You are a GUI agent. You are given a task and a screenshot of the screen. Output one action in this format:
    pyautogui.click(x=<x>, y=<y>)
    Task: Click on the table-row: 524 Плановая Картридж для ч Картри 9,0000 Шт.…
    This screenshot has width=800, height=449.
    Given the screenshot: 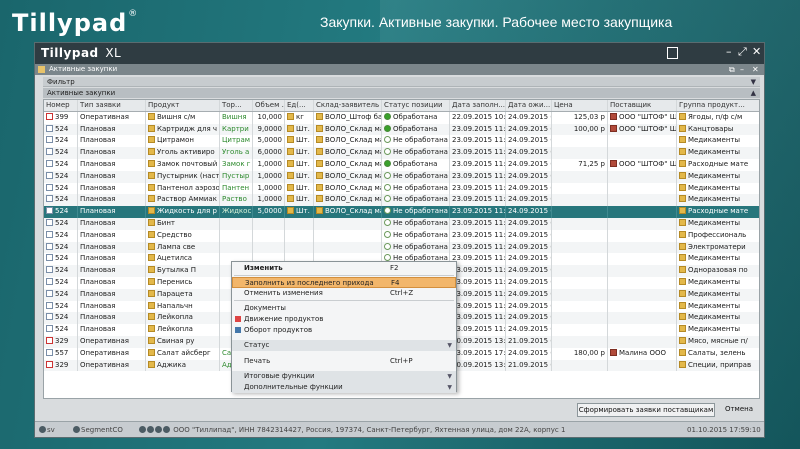 What is the action you would take?
    pyautogui.click(x=401, y=129)
    